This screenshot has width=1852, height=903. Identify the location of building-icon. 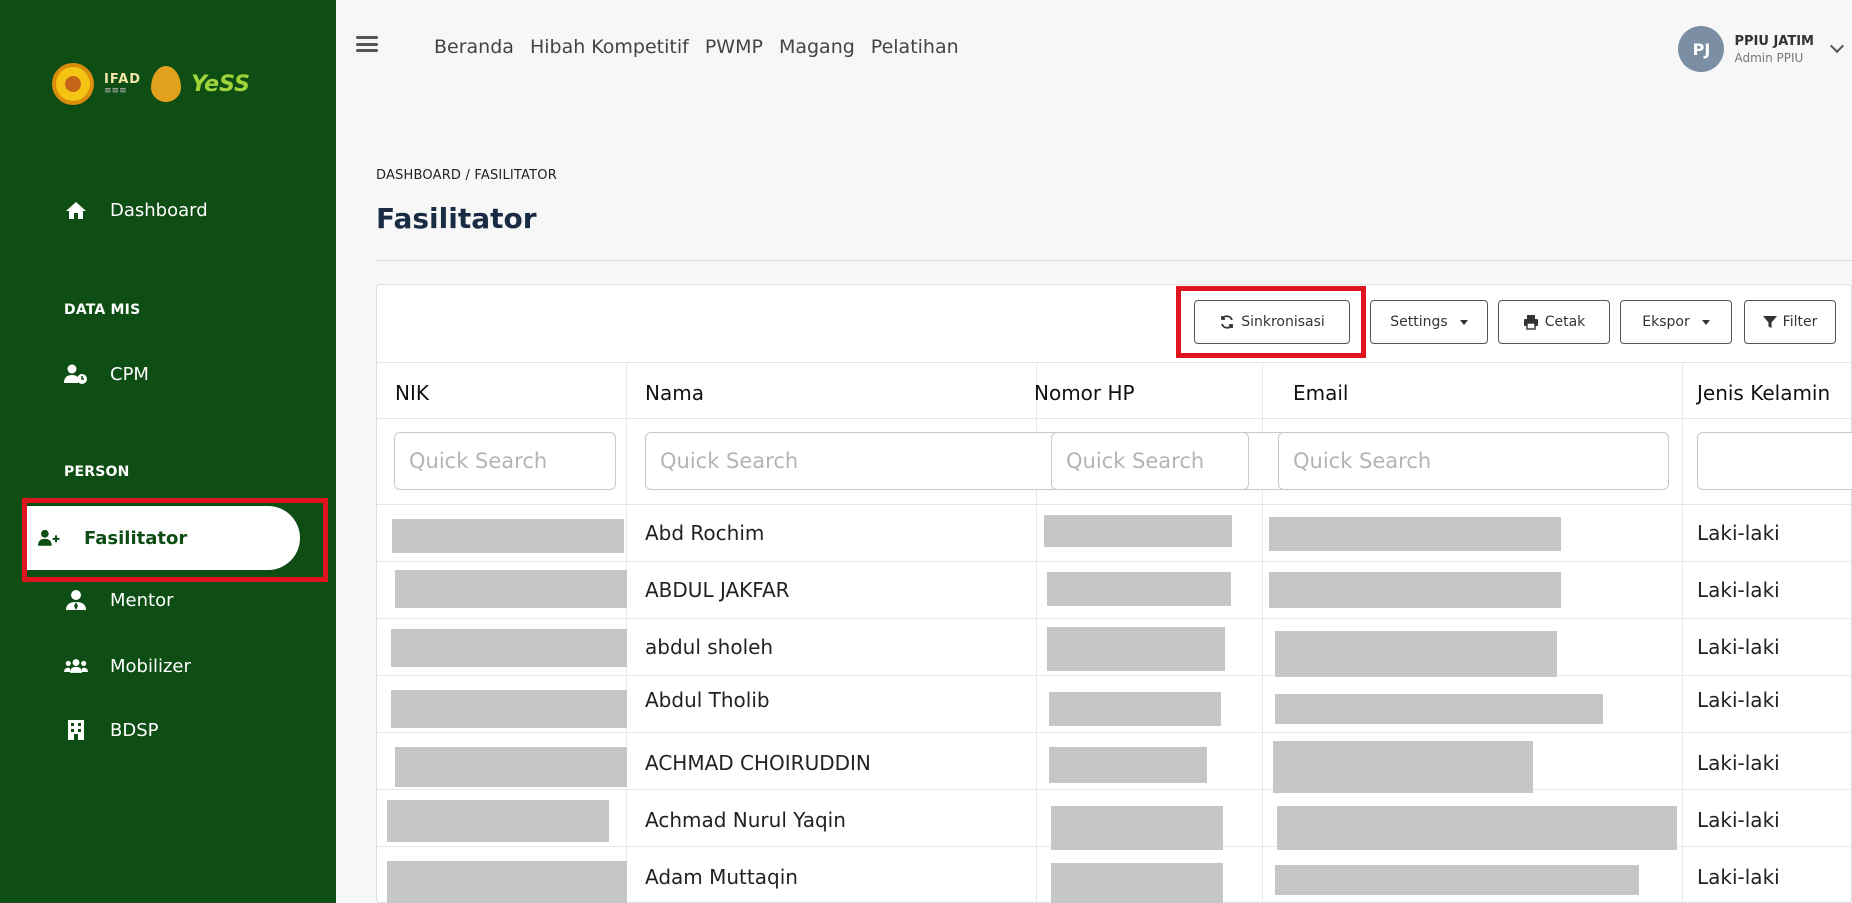
(76, 730).